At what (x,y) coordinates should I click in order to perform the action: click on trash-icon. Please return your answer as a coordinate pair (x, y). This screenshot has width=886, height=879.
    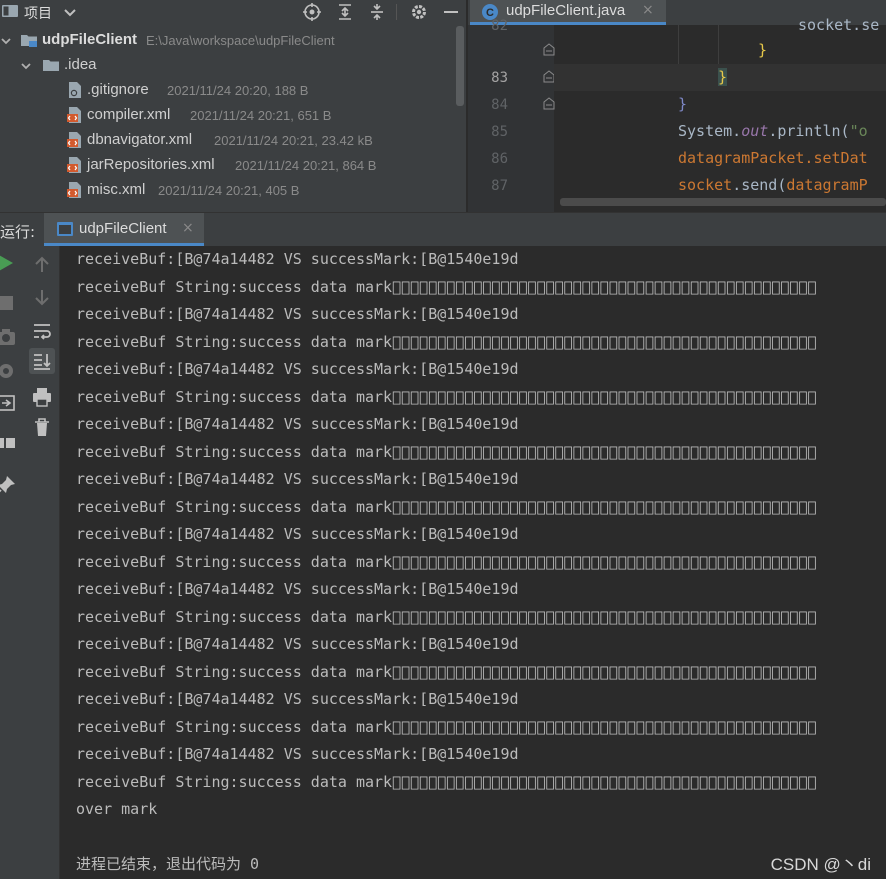
    Looking at the image, I should click on (42, 427).